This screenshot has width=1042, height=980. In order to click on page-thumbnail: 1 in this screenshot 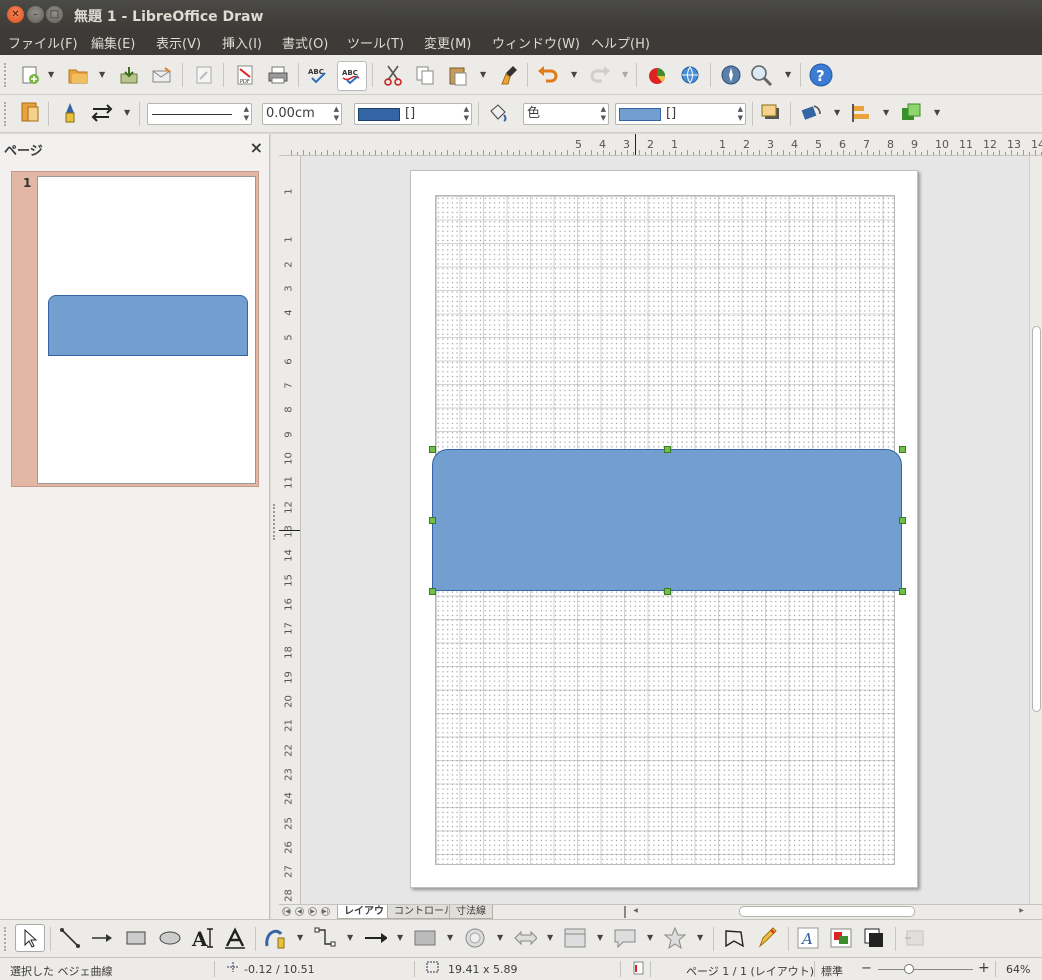, I will do `click(135, 329)`.